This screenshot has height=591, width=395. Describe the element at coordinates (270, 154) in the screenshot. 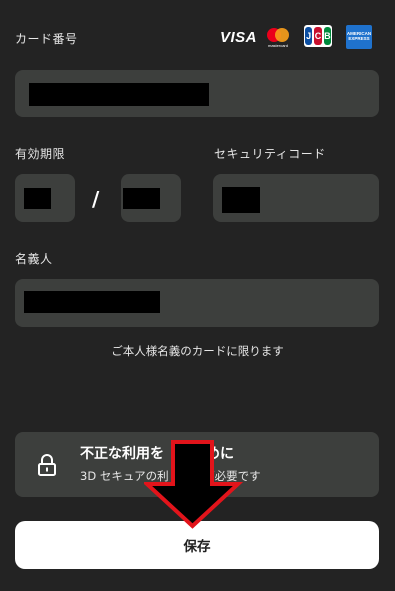

I see `security-code-label: セキュリティコード` at that location.